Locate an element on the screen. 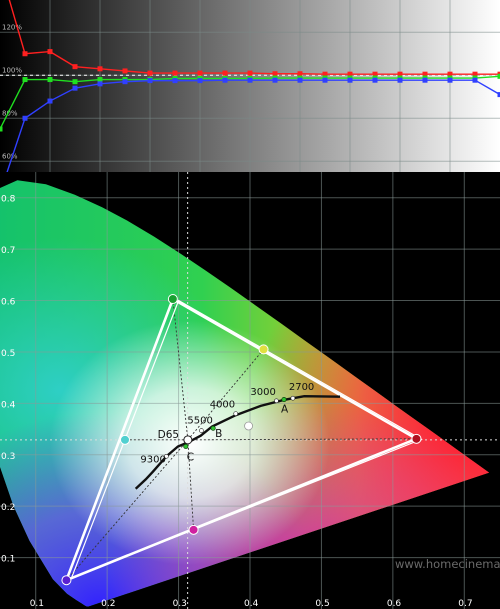 This screenshot has height=609, width=500. y-tick-label: 120% is located at coordinates (12, 27).